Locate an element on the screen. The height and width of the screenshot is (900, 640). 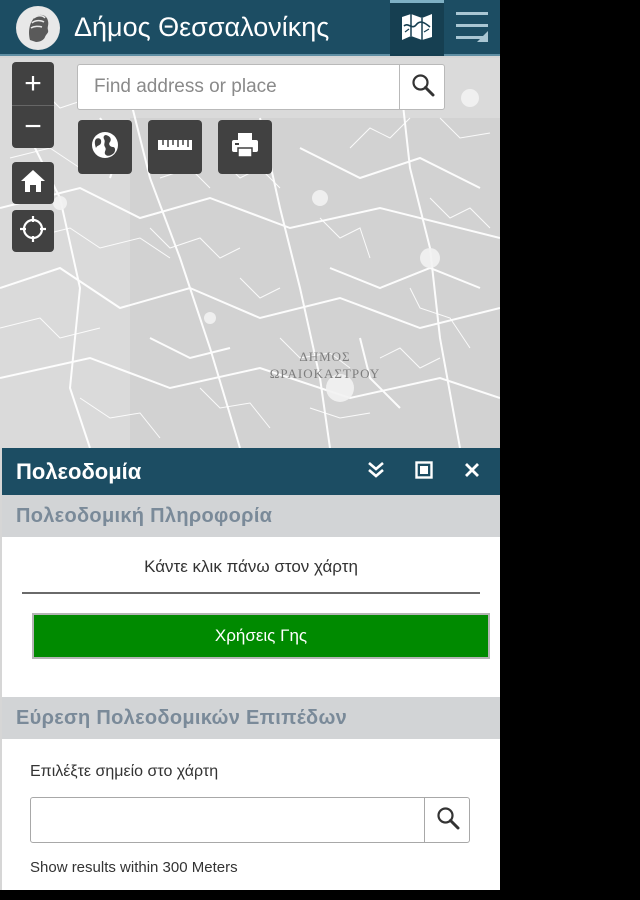
search-button is located at coordinates (422, 87).